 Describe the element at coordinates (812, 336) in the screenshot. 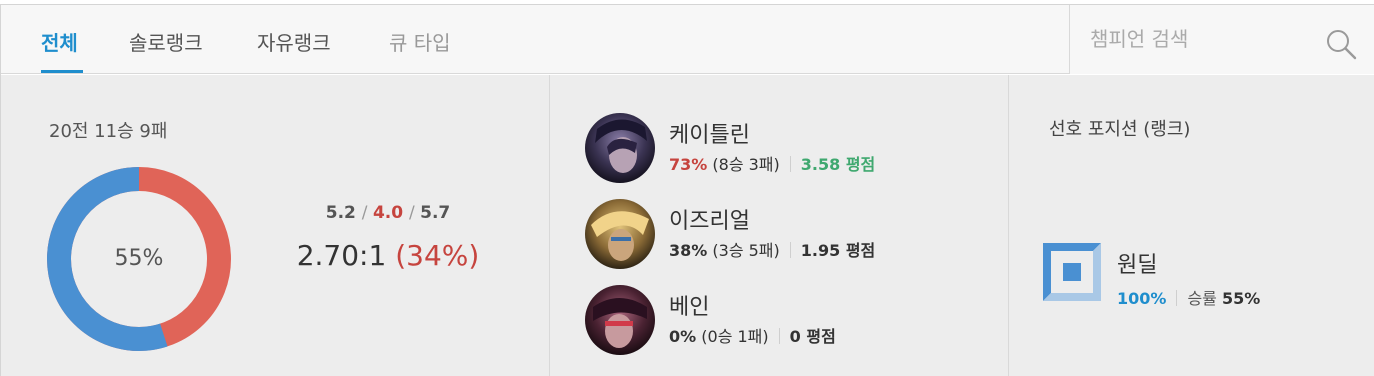

I see `champion-kda: 0 평점` at that location.